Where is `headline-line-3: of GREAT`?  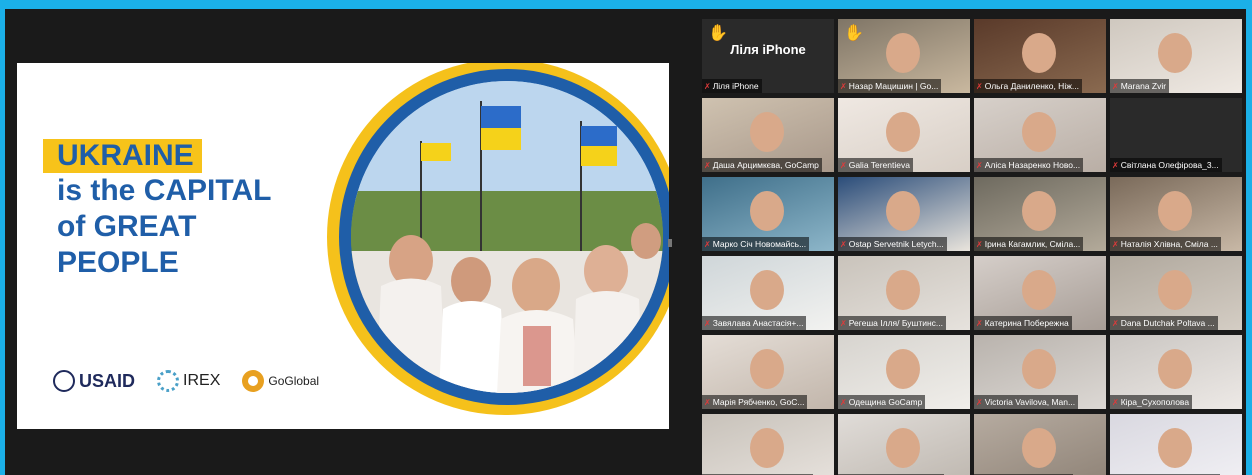
headline-line-3: of GREAT is located at coordinates (127, 226).